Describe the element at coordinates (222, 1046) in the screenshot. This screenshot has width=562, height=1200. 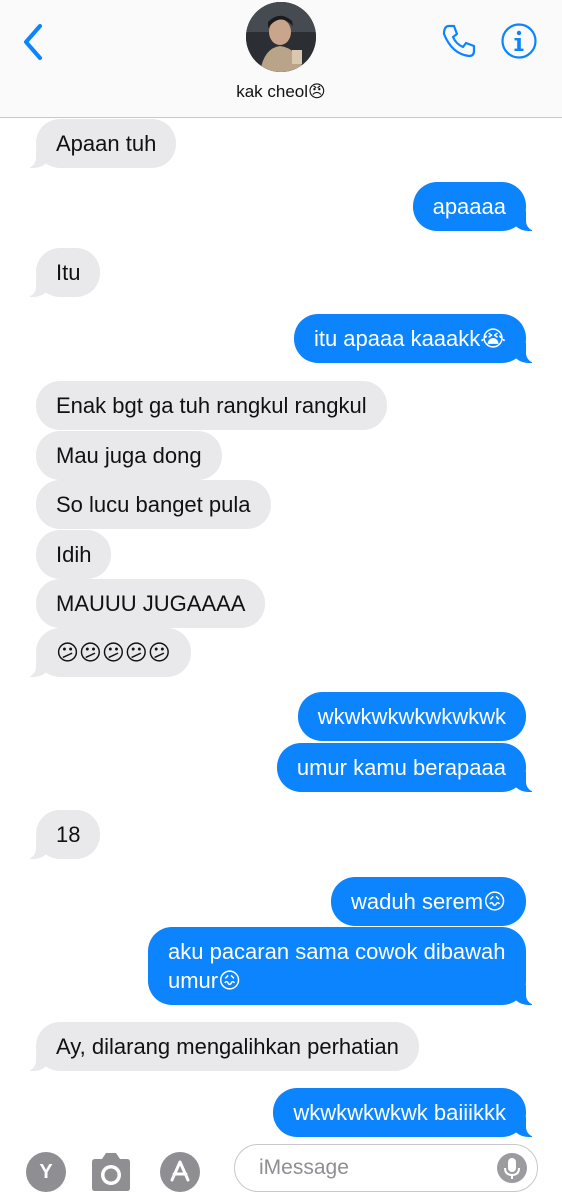
I see `incoming-message: Ay, dilarang mengalihkan perhatian` at that location.